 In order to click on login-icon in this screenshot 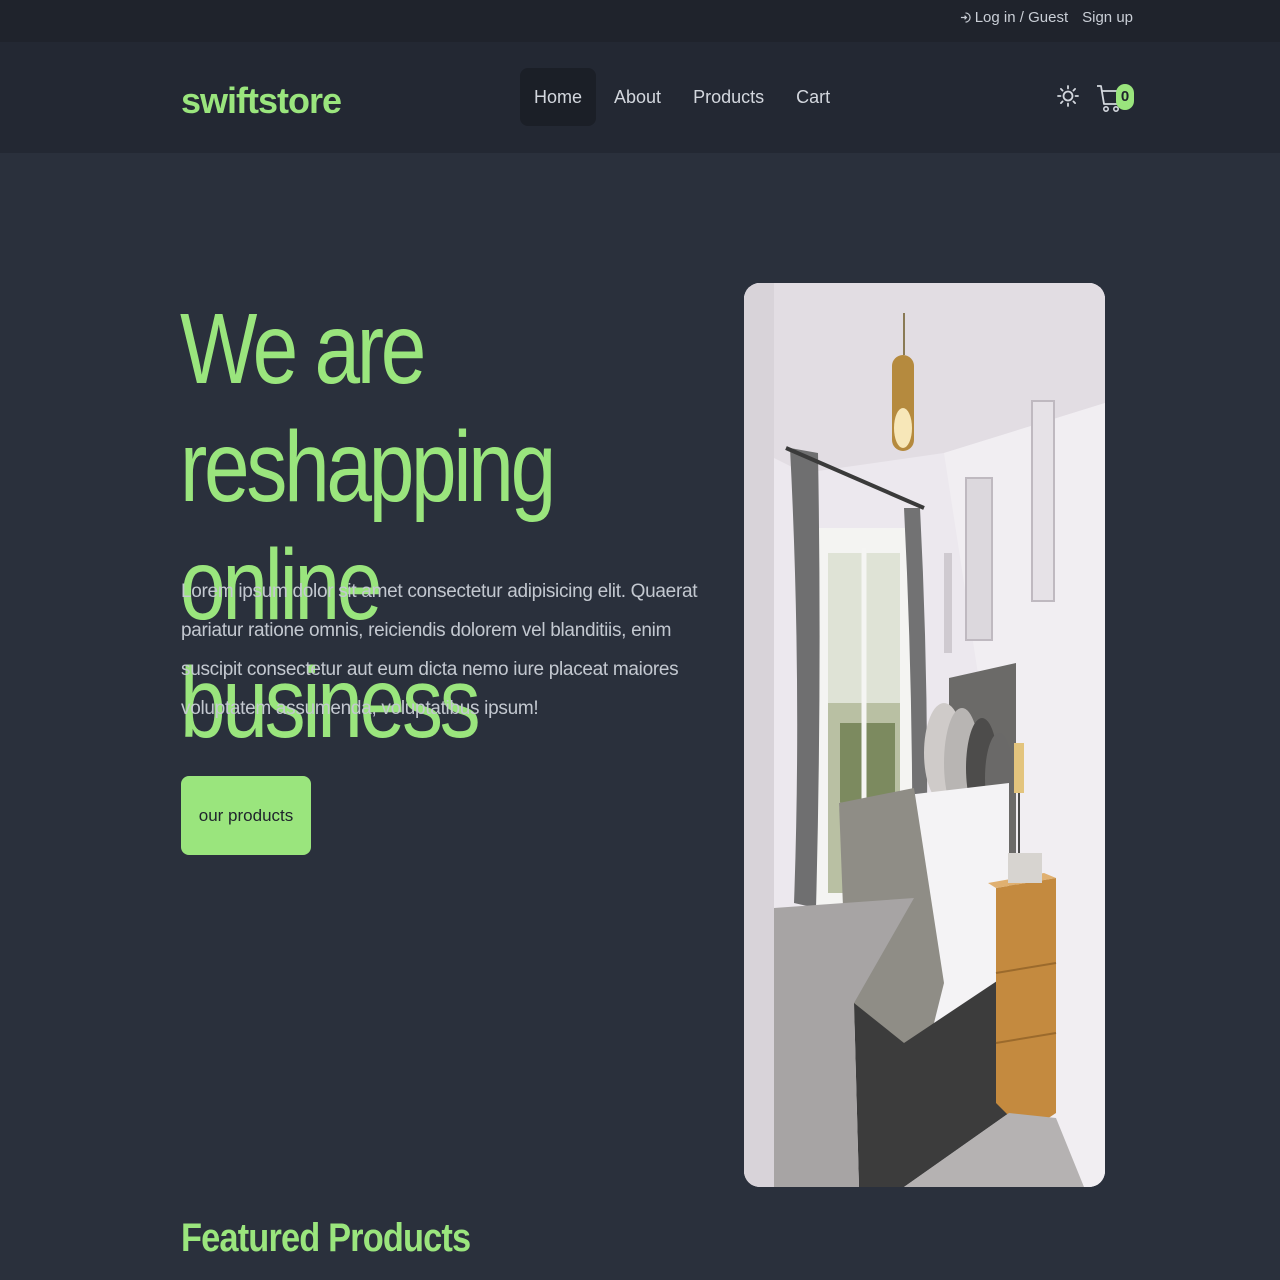, I will do `click(965, 17)`.